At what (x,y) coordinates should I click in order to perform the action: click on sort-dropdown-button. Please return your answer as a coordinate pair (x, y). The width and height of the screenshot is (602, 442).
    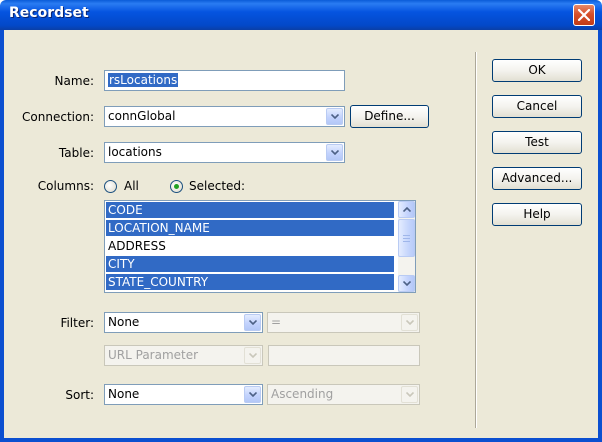
    Looking at the image, I should click on (252, 394).